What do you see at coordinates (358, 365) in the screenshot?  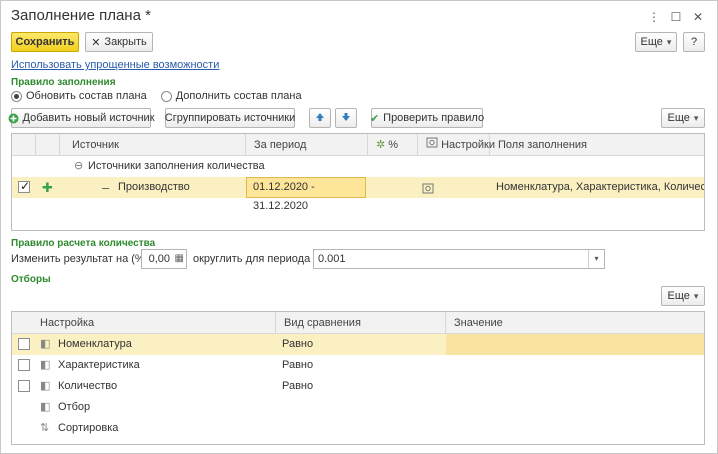 I see `filter-row: ◧ Характеристика Равно` at bounding box center [358, 365].